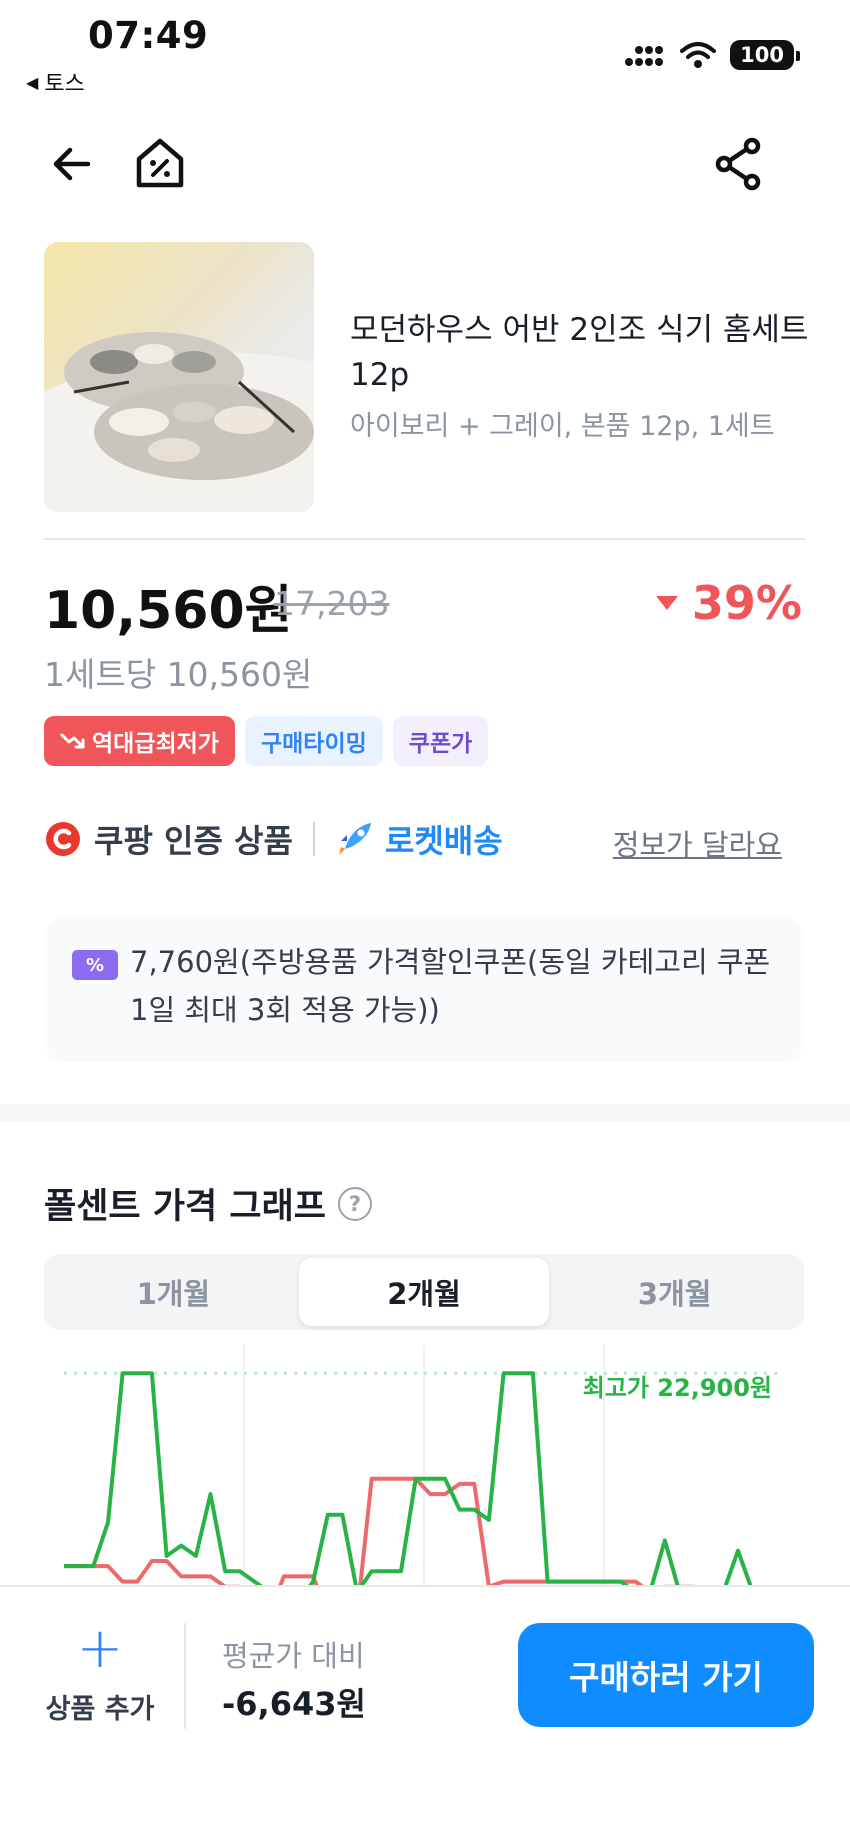 The width and height of the screenshot is (850, 1839). Describe the element at coordinates (178, 674) in the screenshot. I see `unit-price: 1세트당 10,560원` at that location.